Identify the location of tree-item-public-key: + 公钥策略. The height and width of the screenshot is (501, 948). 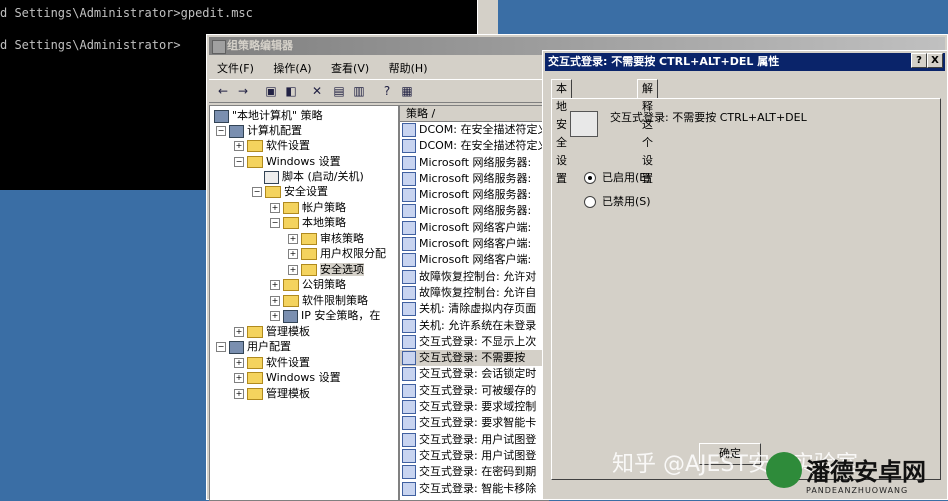
(308, 284).